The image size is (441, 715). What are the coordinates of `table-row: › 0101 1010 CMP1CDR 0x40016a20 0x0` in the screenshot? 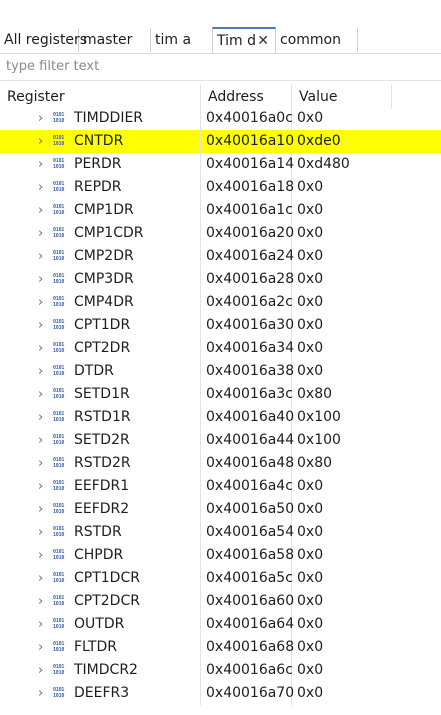 It's located at (220, 233).